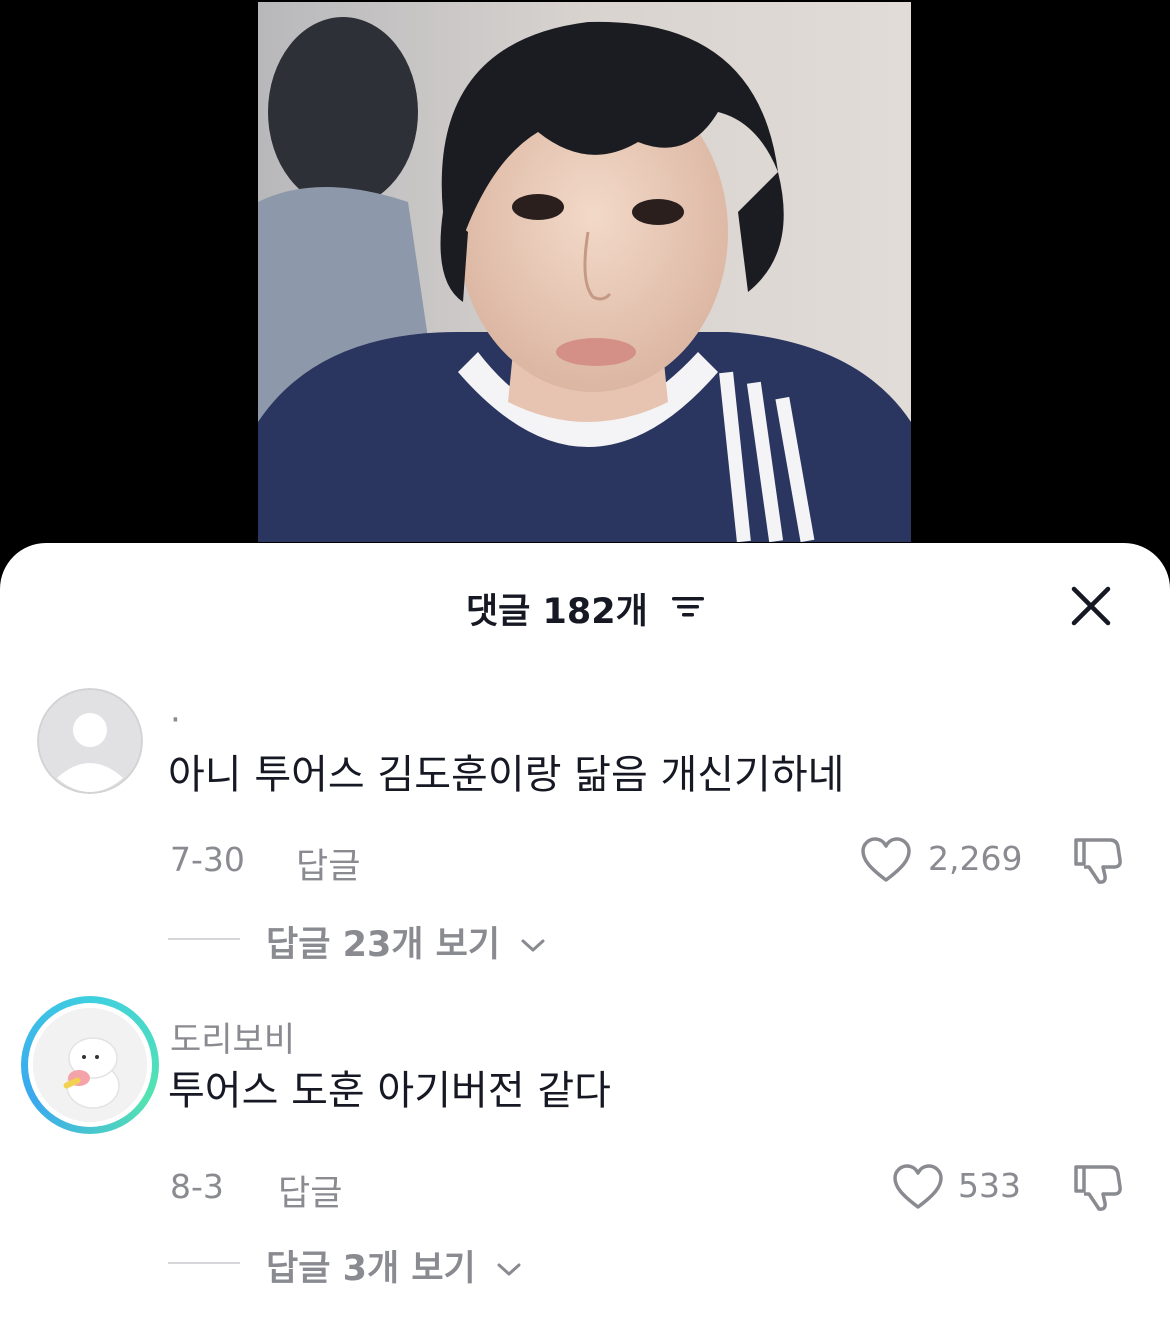 Image resolution: width=1170 pixels, height=1326 pixels. What do you see at coordinates (989, 1185) in the screenshot?
I see `like-count: 533` at bounding box center [989, 1185].